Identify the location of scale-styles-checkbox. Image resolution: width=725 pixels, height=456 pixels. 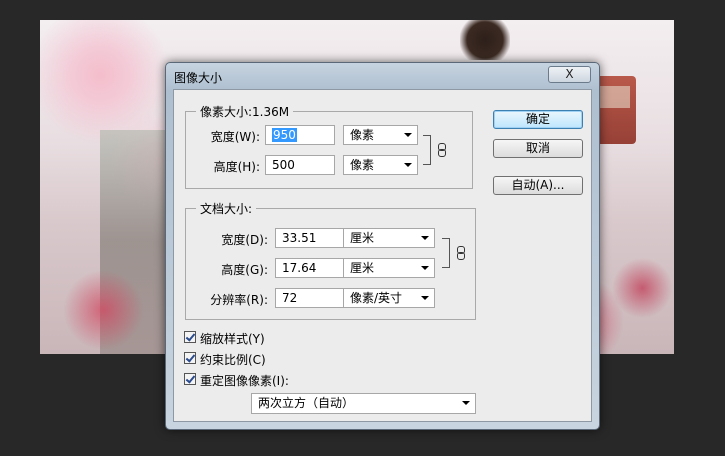
(190, 337).